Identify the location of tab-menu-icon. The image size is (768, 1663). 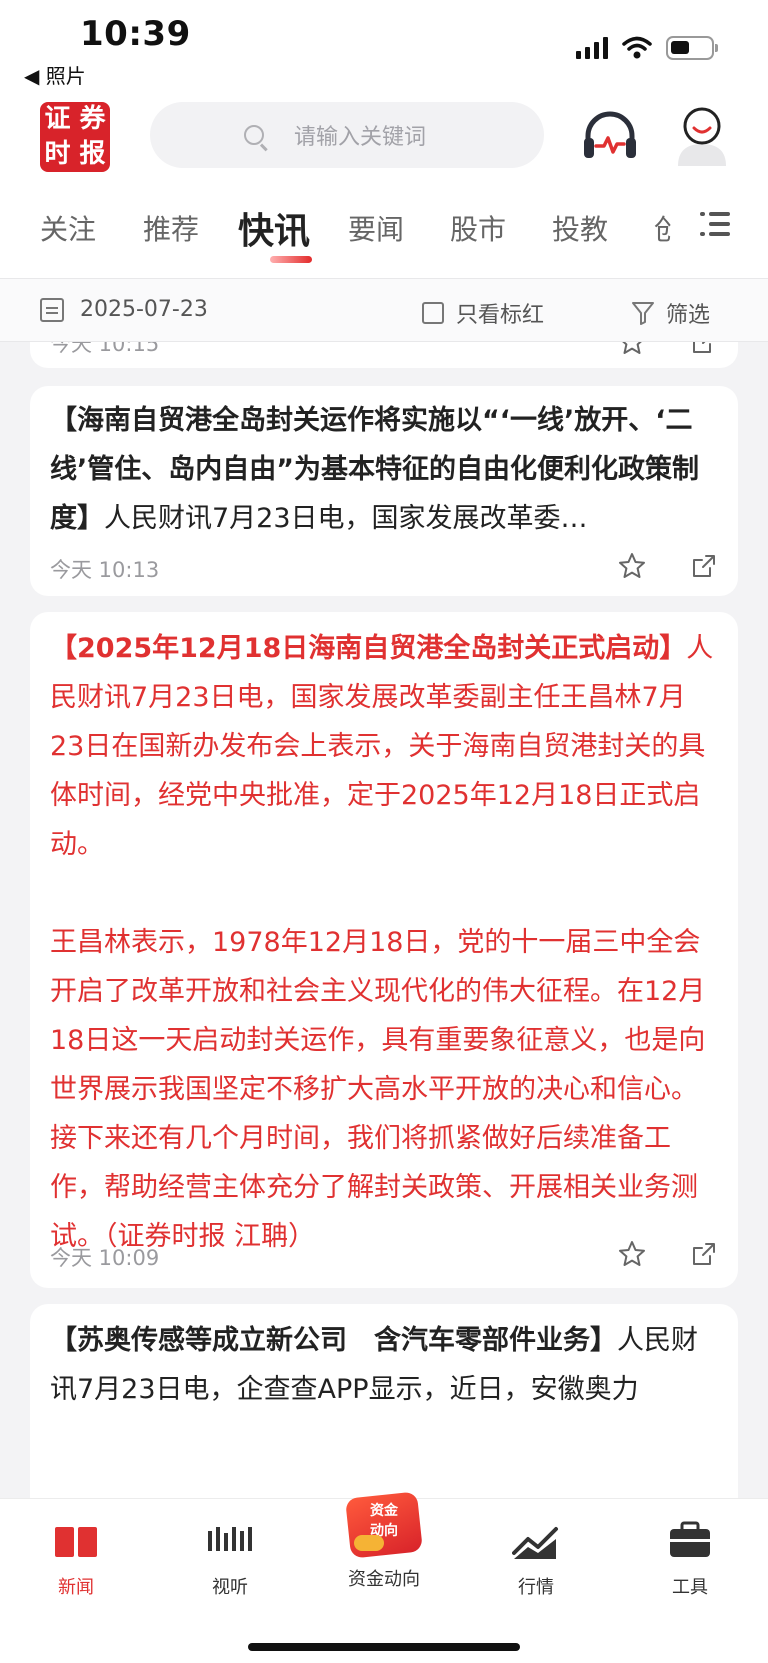
(715, 224).